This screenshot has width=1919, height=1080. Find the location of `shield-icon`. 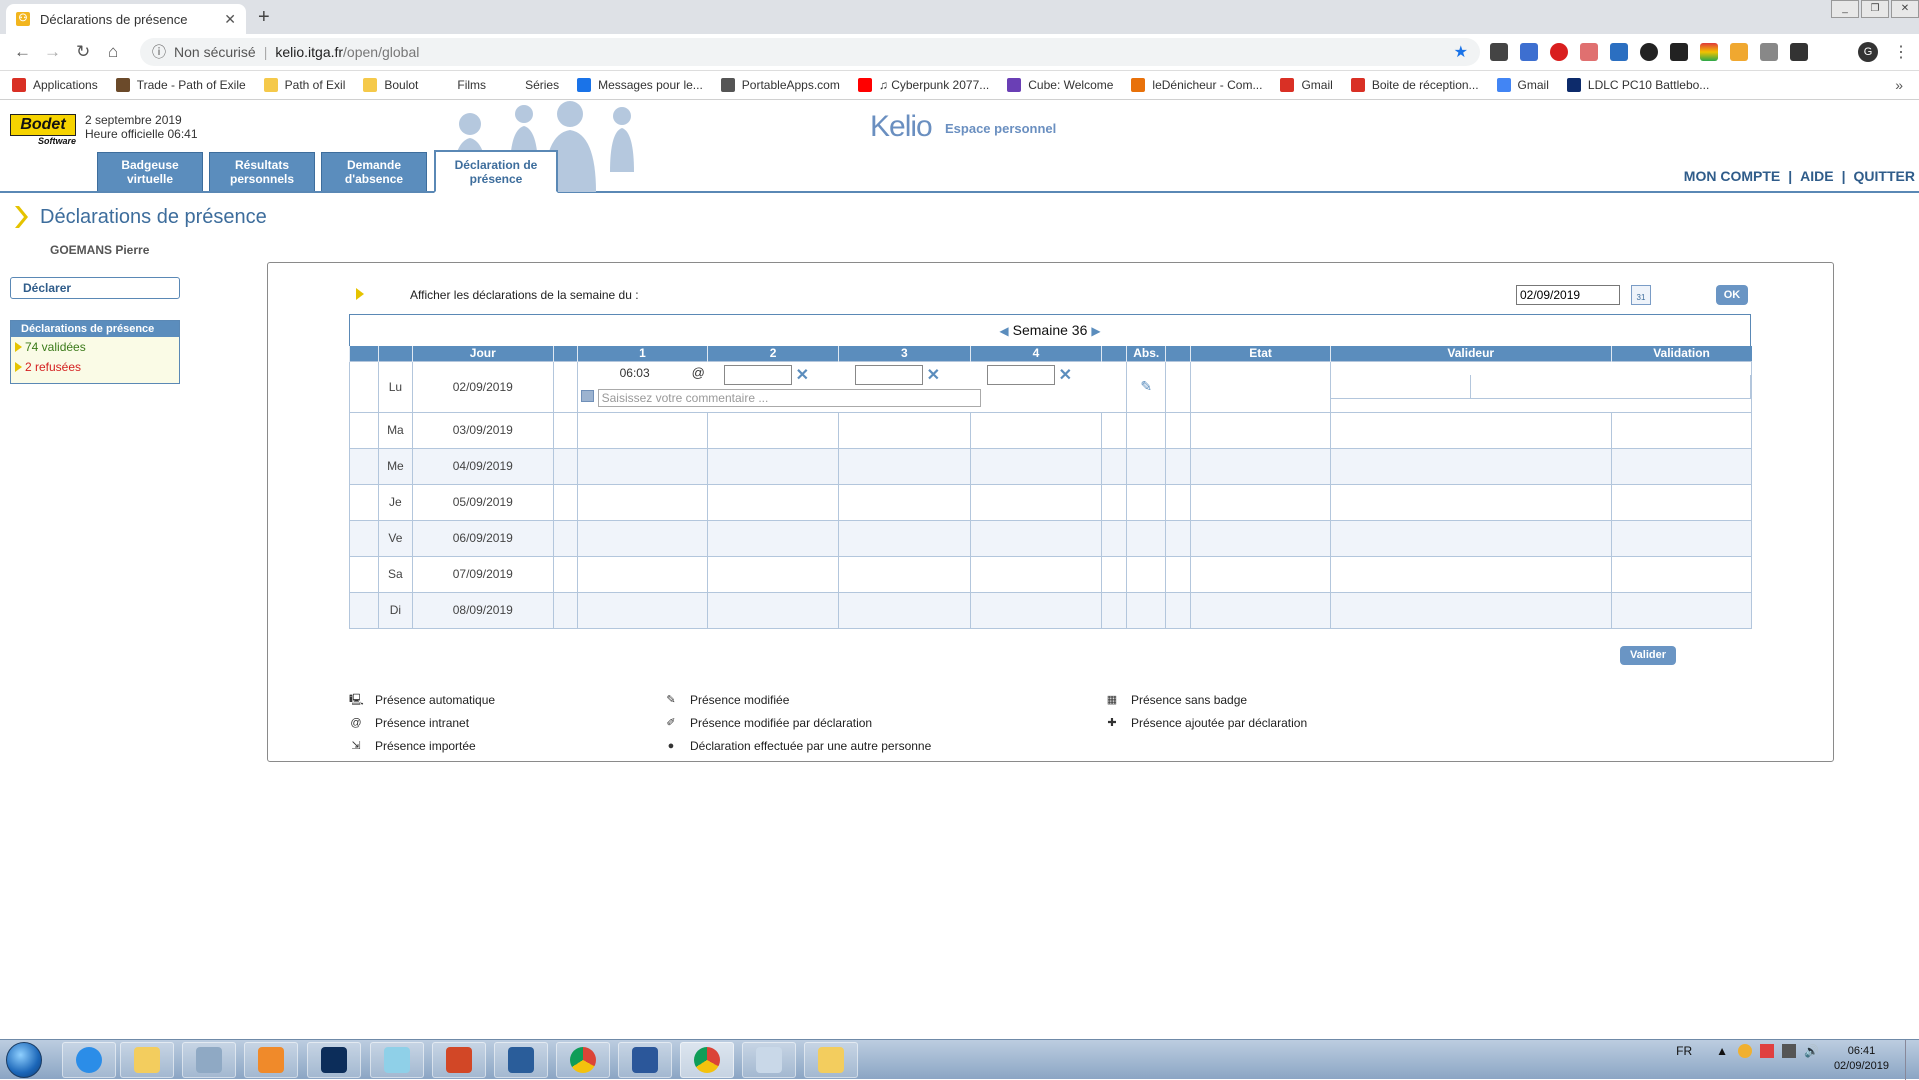

shield-icon is located at coordinates (1619, 52).